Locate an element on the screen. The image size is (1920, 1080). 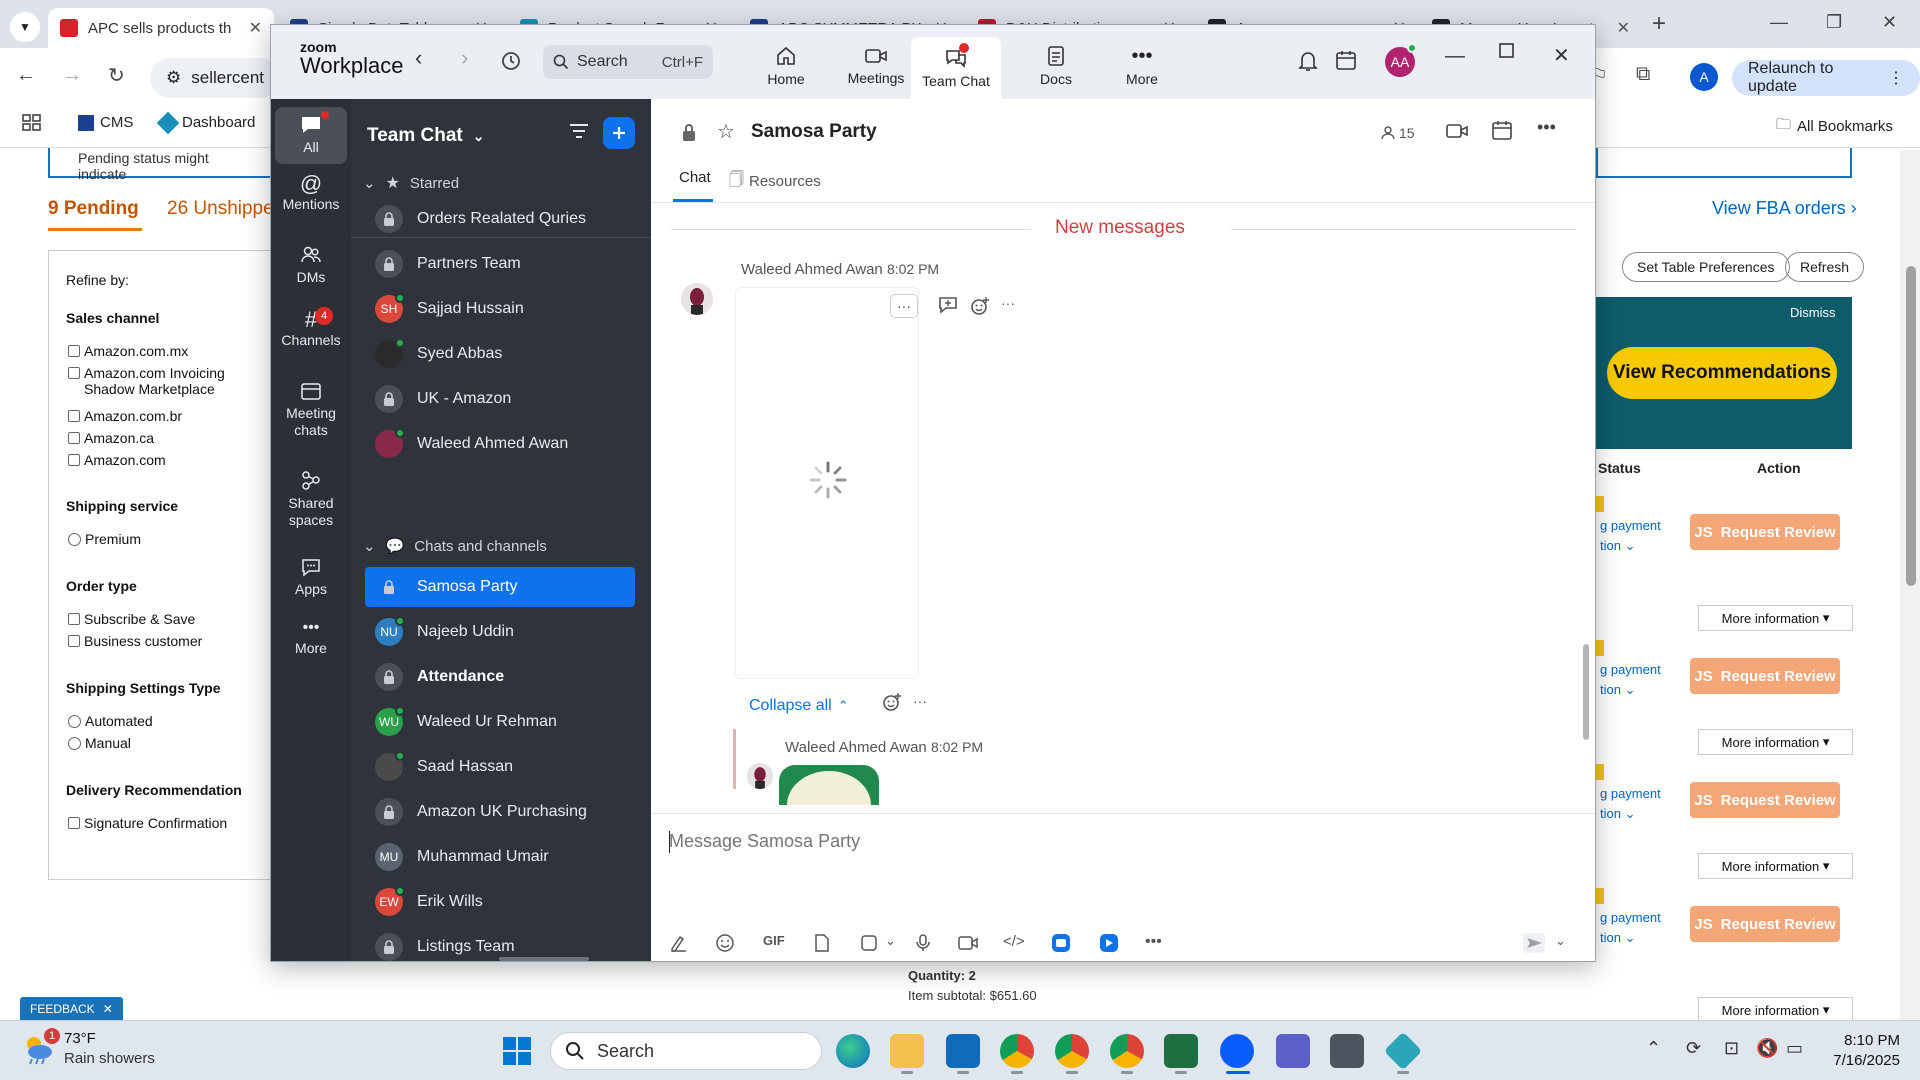
nav-more: ••• More is located at coordinates (1142, 66).